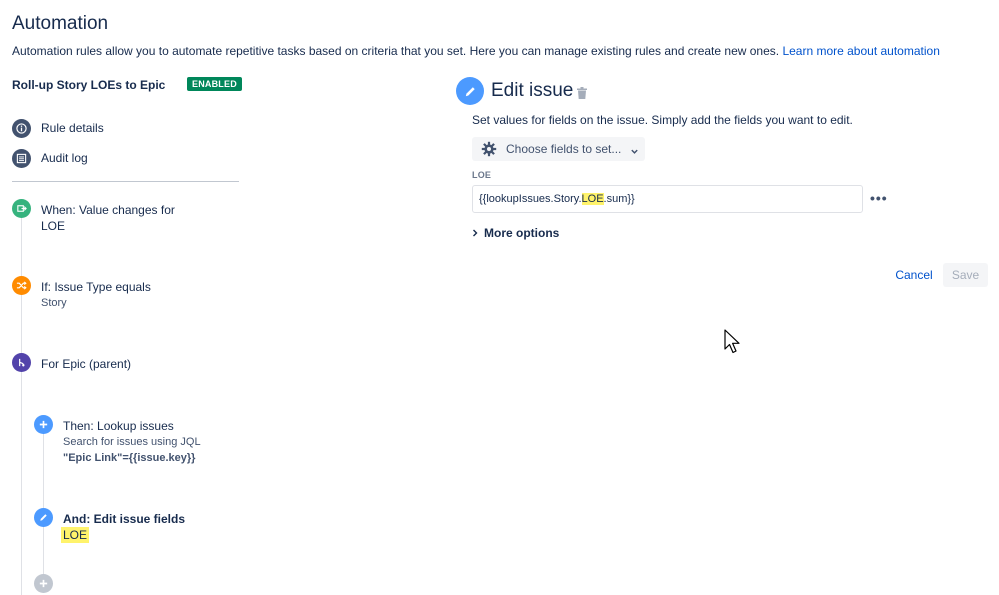 The width and height of the screenshot is (999, 595). I want to click on panel-title: Edit issue, so click(532, 90).